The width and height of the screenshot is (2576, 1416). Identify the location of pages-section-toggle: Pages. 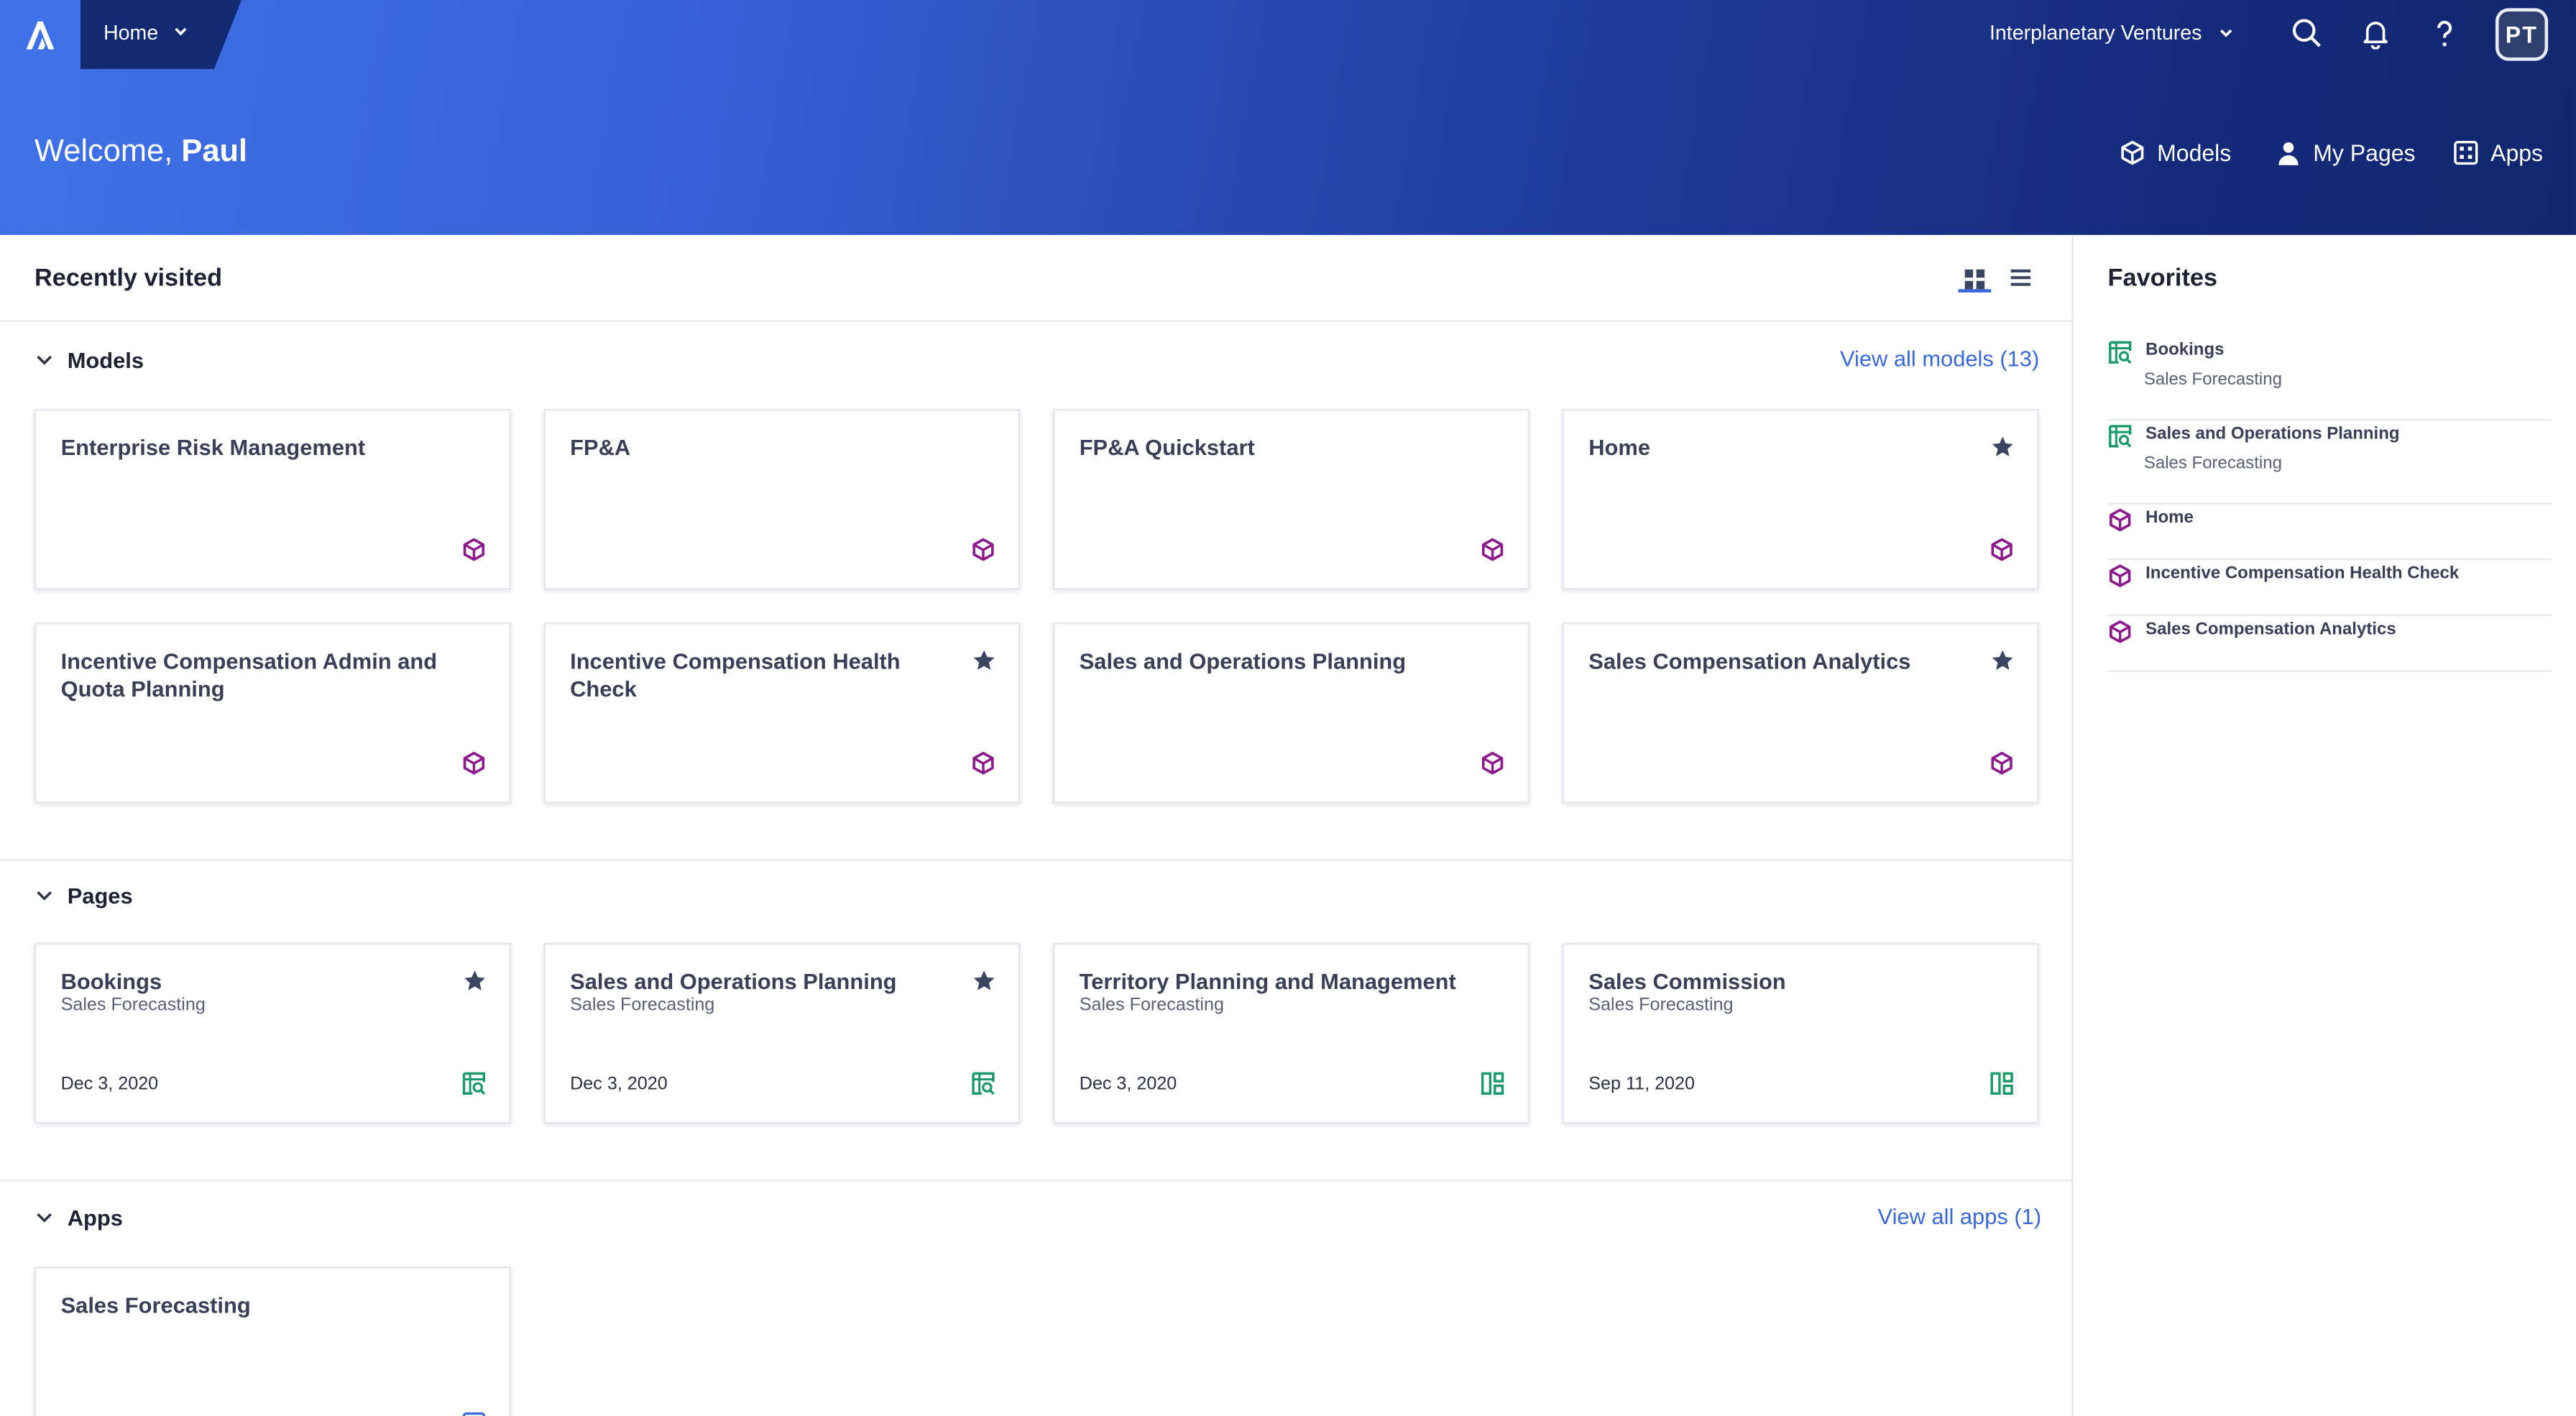
(83, 895).